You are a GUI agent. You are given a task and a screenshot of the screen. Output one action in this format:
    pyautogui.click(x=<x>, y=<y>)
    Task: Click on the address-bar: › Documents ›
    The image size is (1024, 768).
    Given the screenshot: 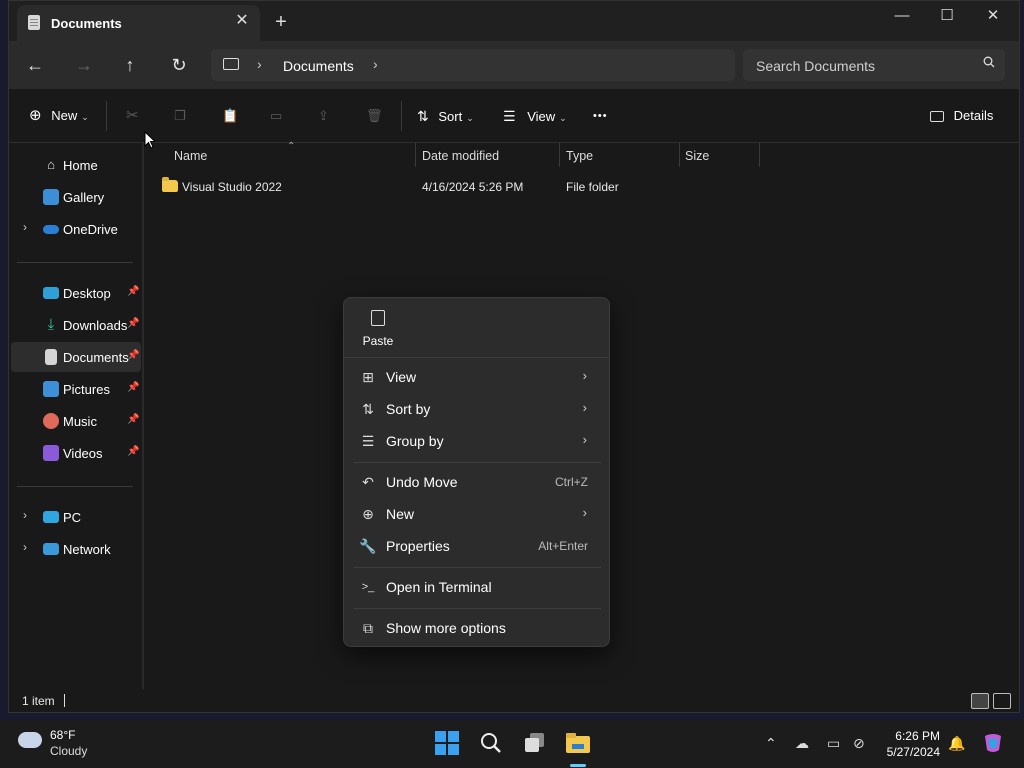 What is the action you would take?
    pyautogui.click(x=473, y=65)
    